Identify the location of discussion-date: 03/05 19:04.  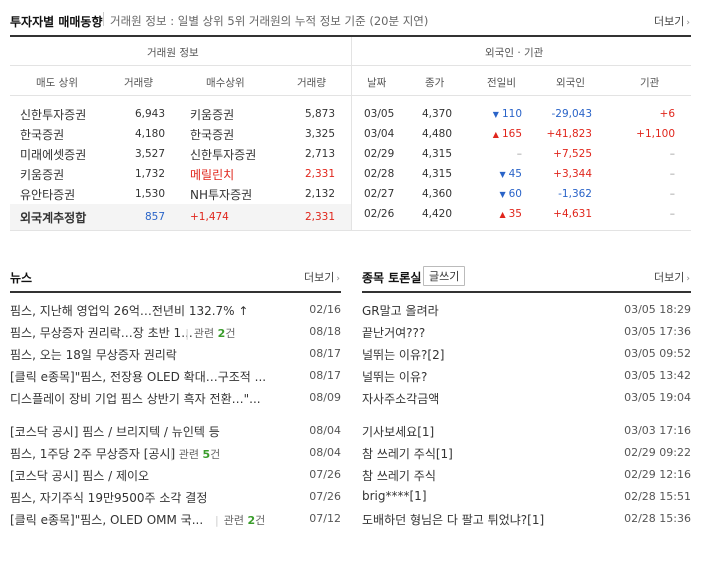
(657, 397).